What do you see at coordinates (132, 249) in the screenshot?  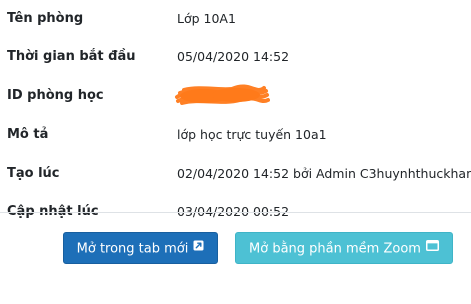 I see `open-new-tab-label: Mở trong tab mới` at bounding box center [132, 249].